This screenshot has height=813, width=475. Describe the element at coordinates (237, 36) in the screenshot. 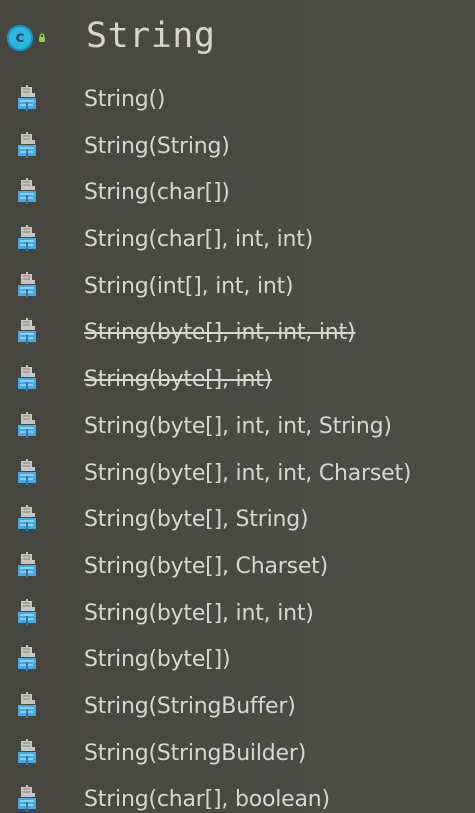

I see `class-header: c String` at that location.